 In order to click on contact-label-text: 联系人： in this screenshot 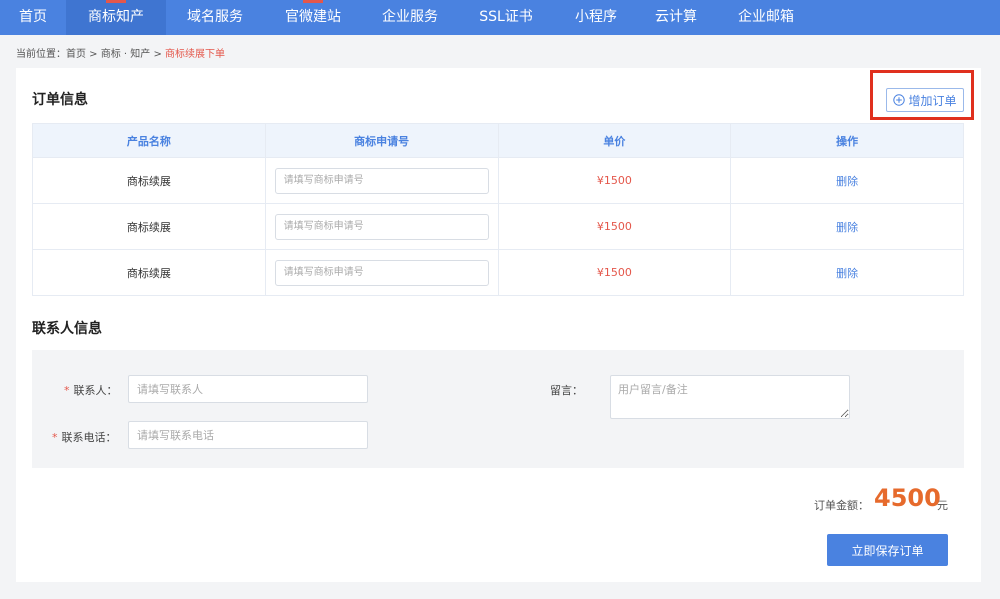, I will do `click(95, 390)`.